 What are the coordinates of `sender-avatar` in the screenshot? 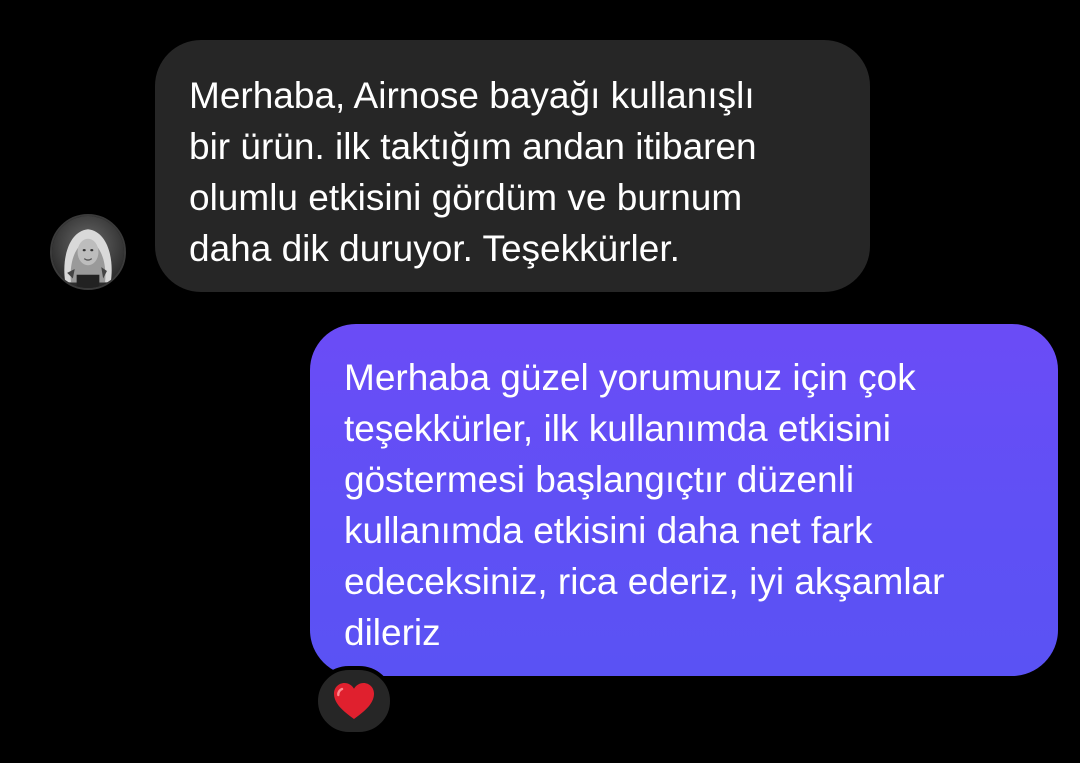 It's located at (88, 252).